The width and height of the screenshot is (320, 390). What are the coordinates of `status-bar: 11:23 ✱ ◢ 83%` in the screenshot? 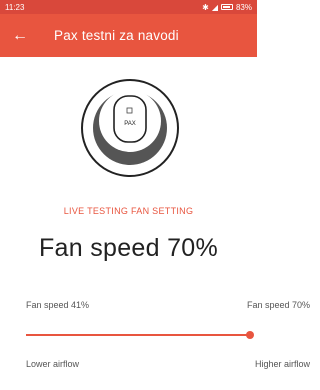 It's located at (128, 7).